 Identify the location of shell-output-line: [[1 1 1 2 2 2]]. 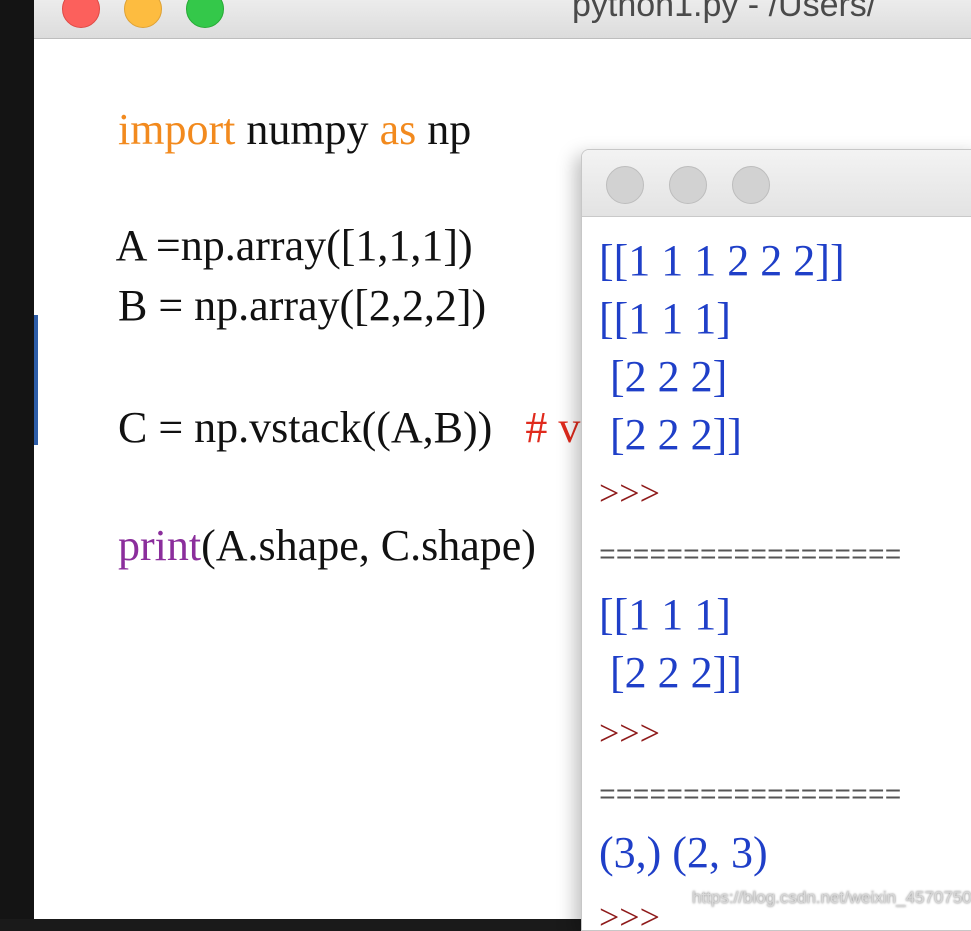
(722, 260).